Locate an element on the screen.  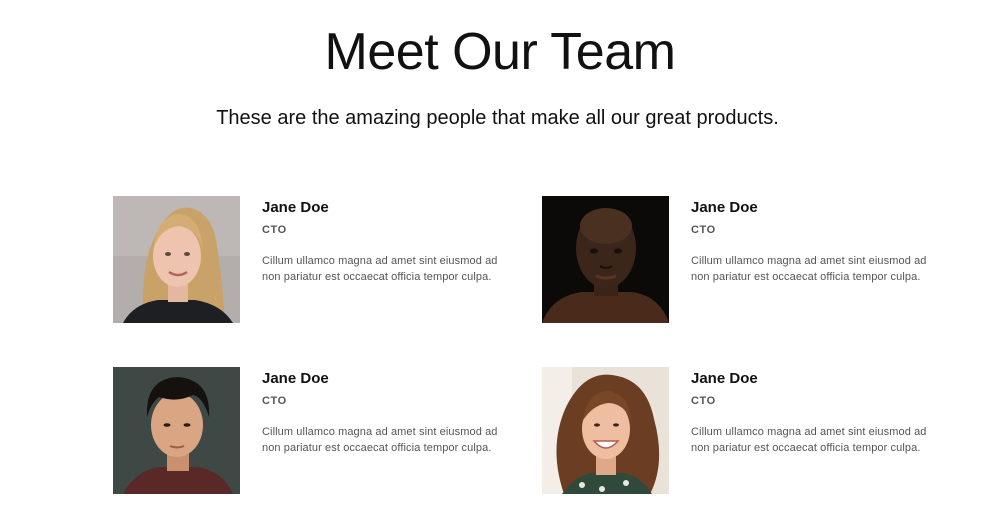
page-title: Meet Our Team is located at coordinates (500, 52).